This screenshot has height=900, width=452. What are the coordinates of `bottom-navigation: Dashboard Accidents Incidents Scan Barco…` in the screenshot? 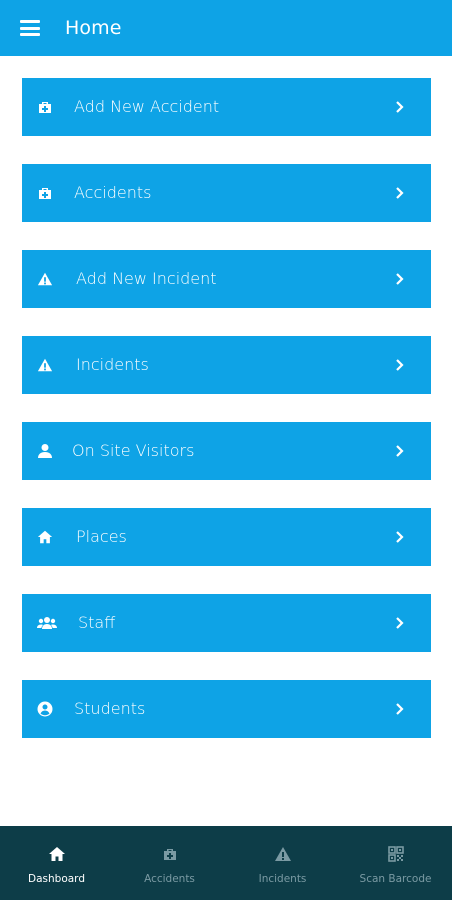 It's located at (226, 863).